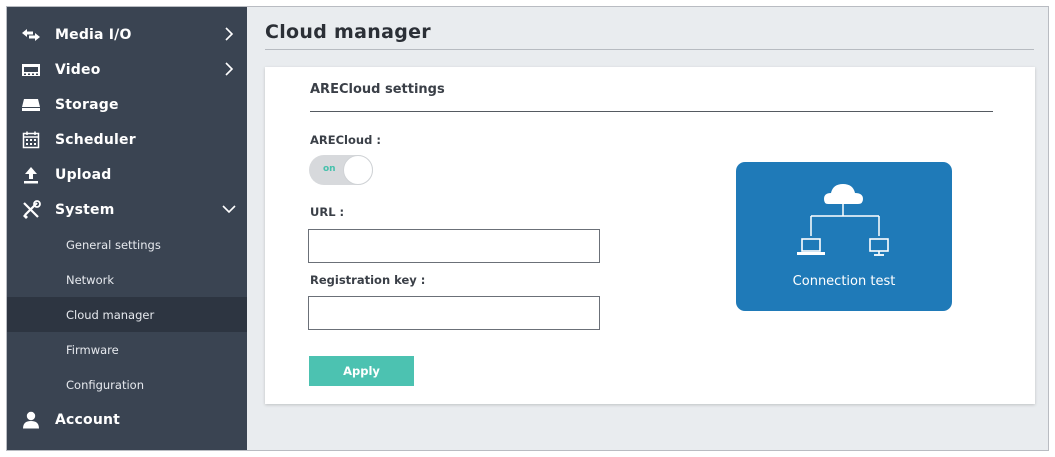 This screenshot has height=457, width=1055. I want to click on sidebar-item-label: Scheduler, so click(95, 139).